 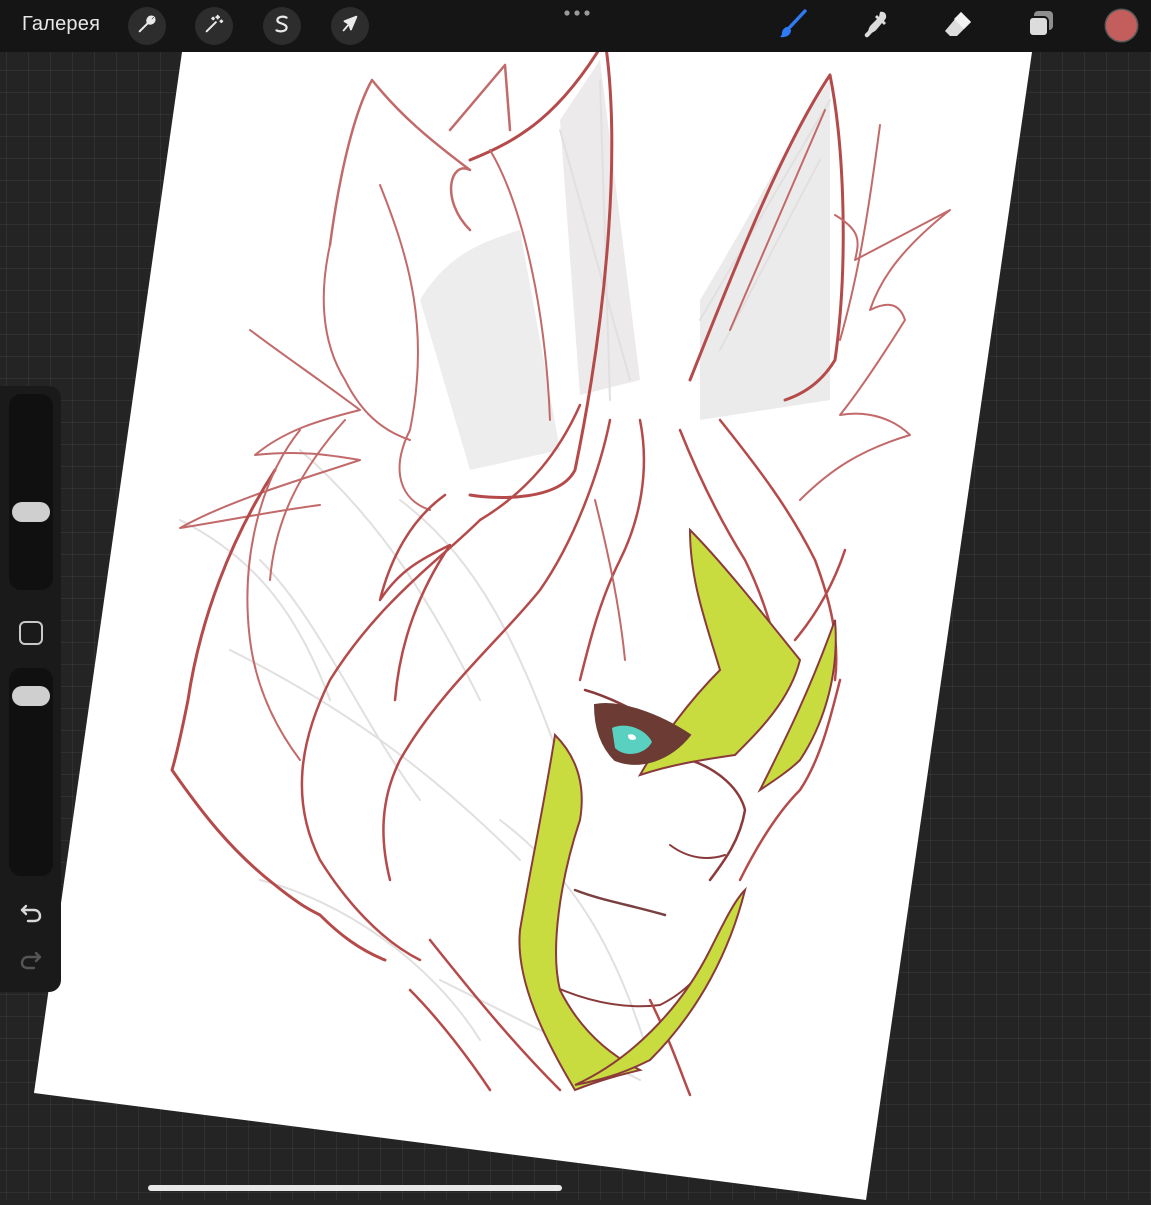 I want to click on brush-icon, so click(x=793, y=26).